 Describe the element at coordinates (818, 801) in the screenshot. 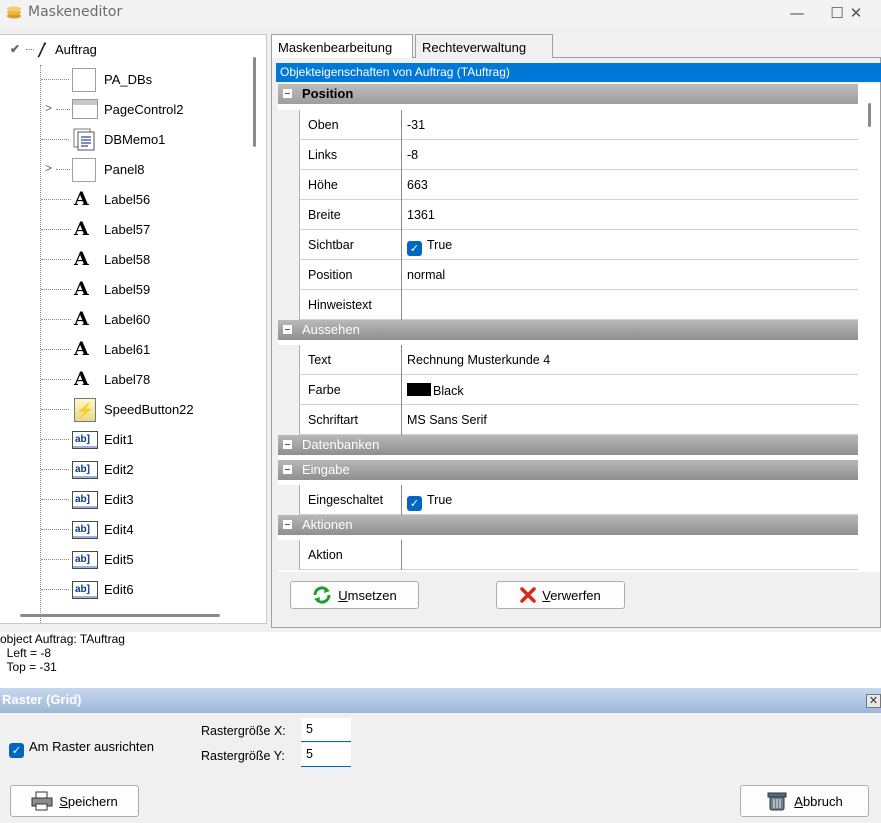

I see `abbruch-label: Abbruch` at that location.